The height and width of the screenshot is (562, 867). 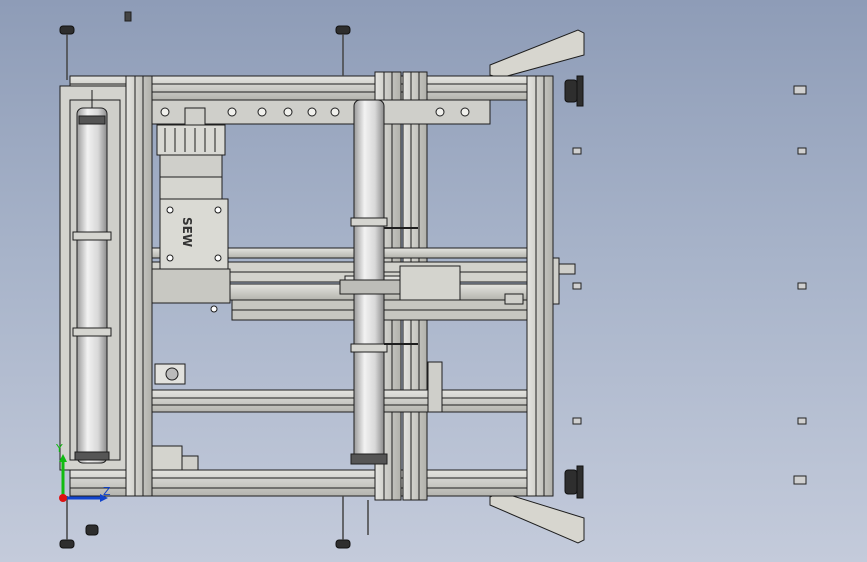 I want to click on left-inner-frame-rail, so click(x=139, y=286).